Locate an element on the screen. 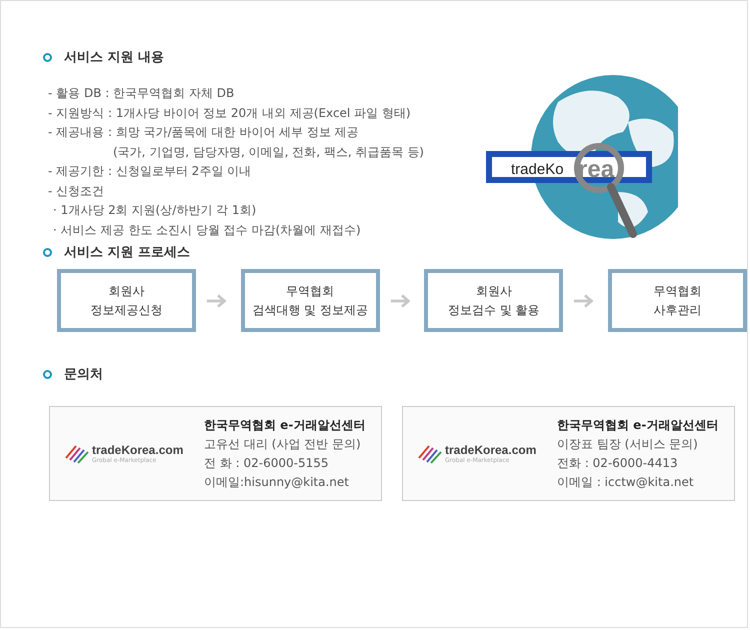  info-line: - 제공내용 : 희망 국가/품목에 대한 바이어 세부 정보 제공 is located at coordinates (204, 132).